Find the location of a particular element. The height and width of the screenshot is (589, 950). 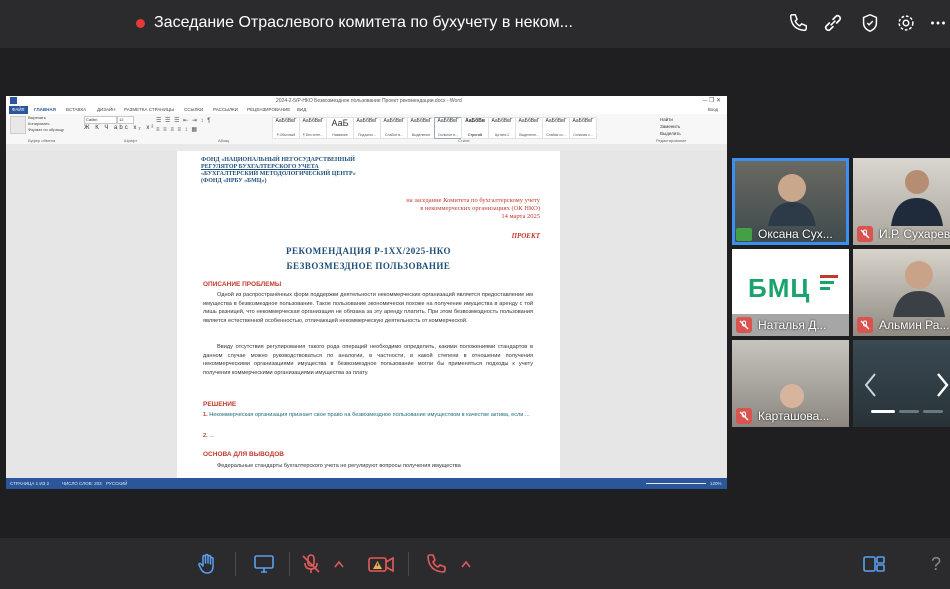

shield-check-icon is located at coordinates (870, 23).